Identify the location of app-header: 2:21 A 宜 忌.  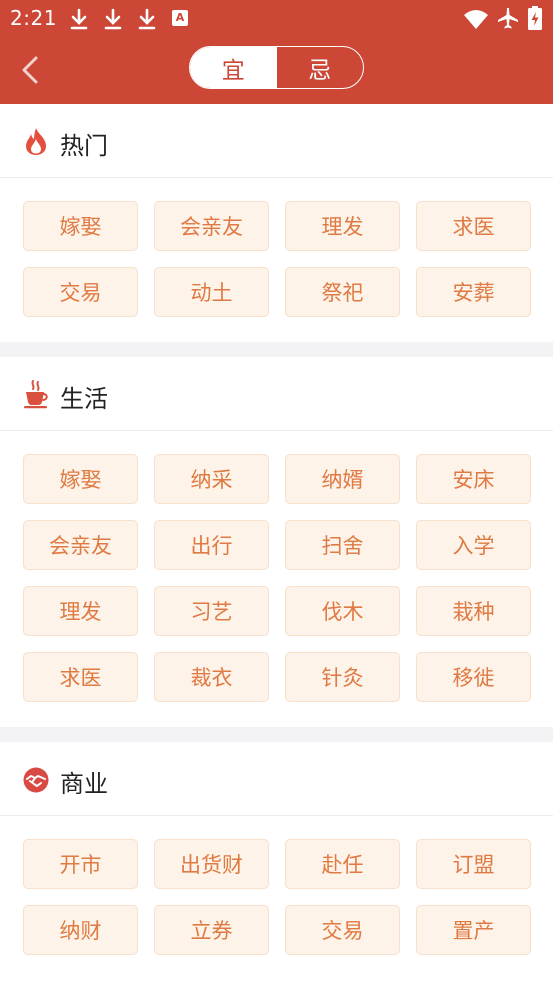
(276, 52).